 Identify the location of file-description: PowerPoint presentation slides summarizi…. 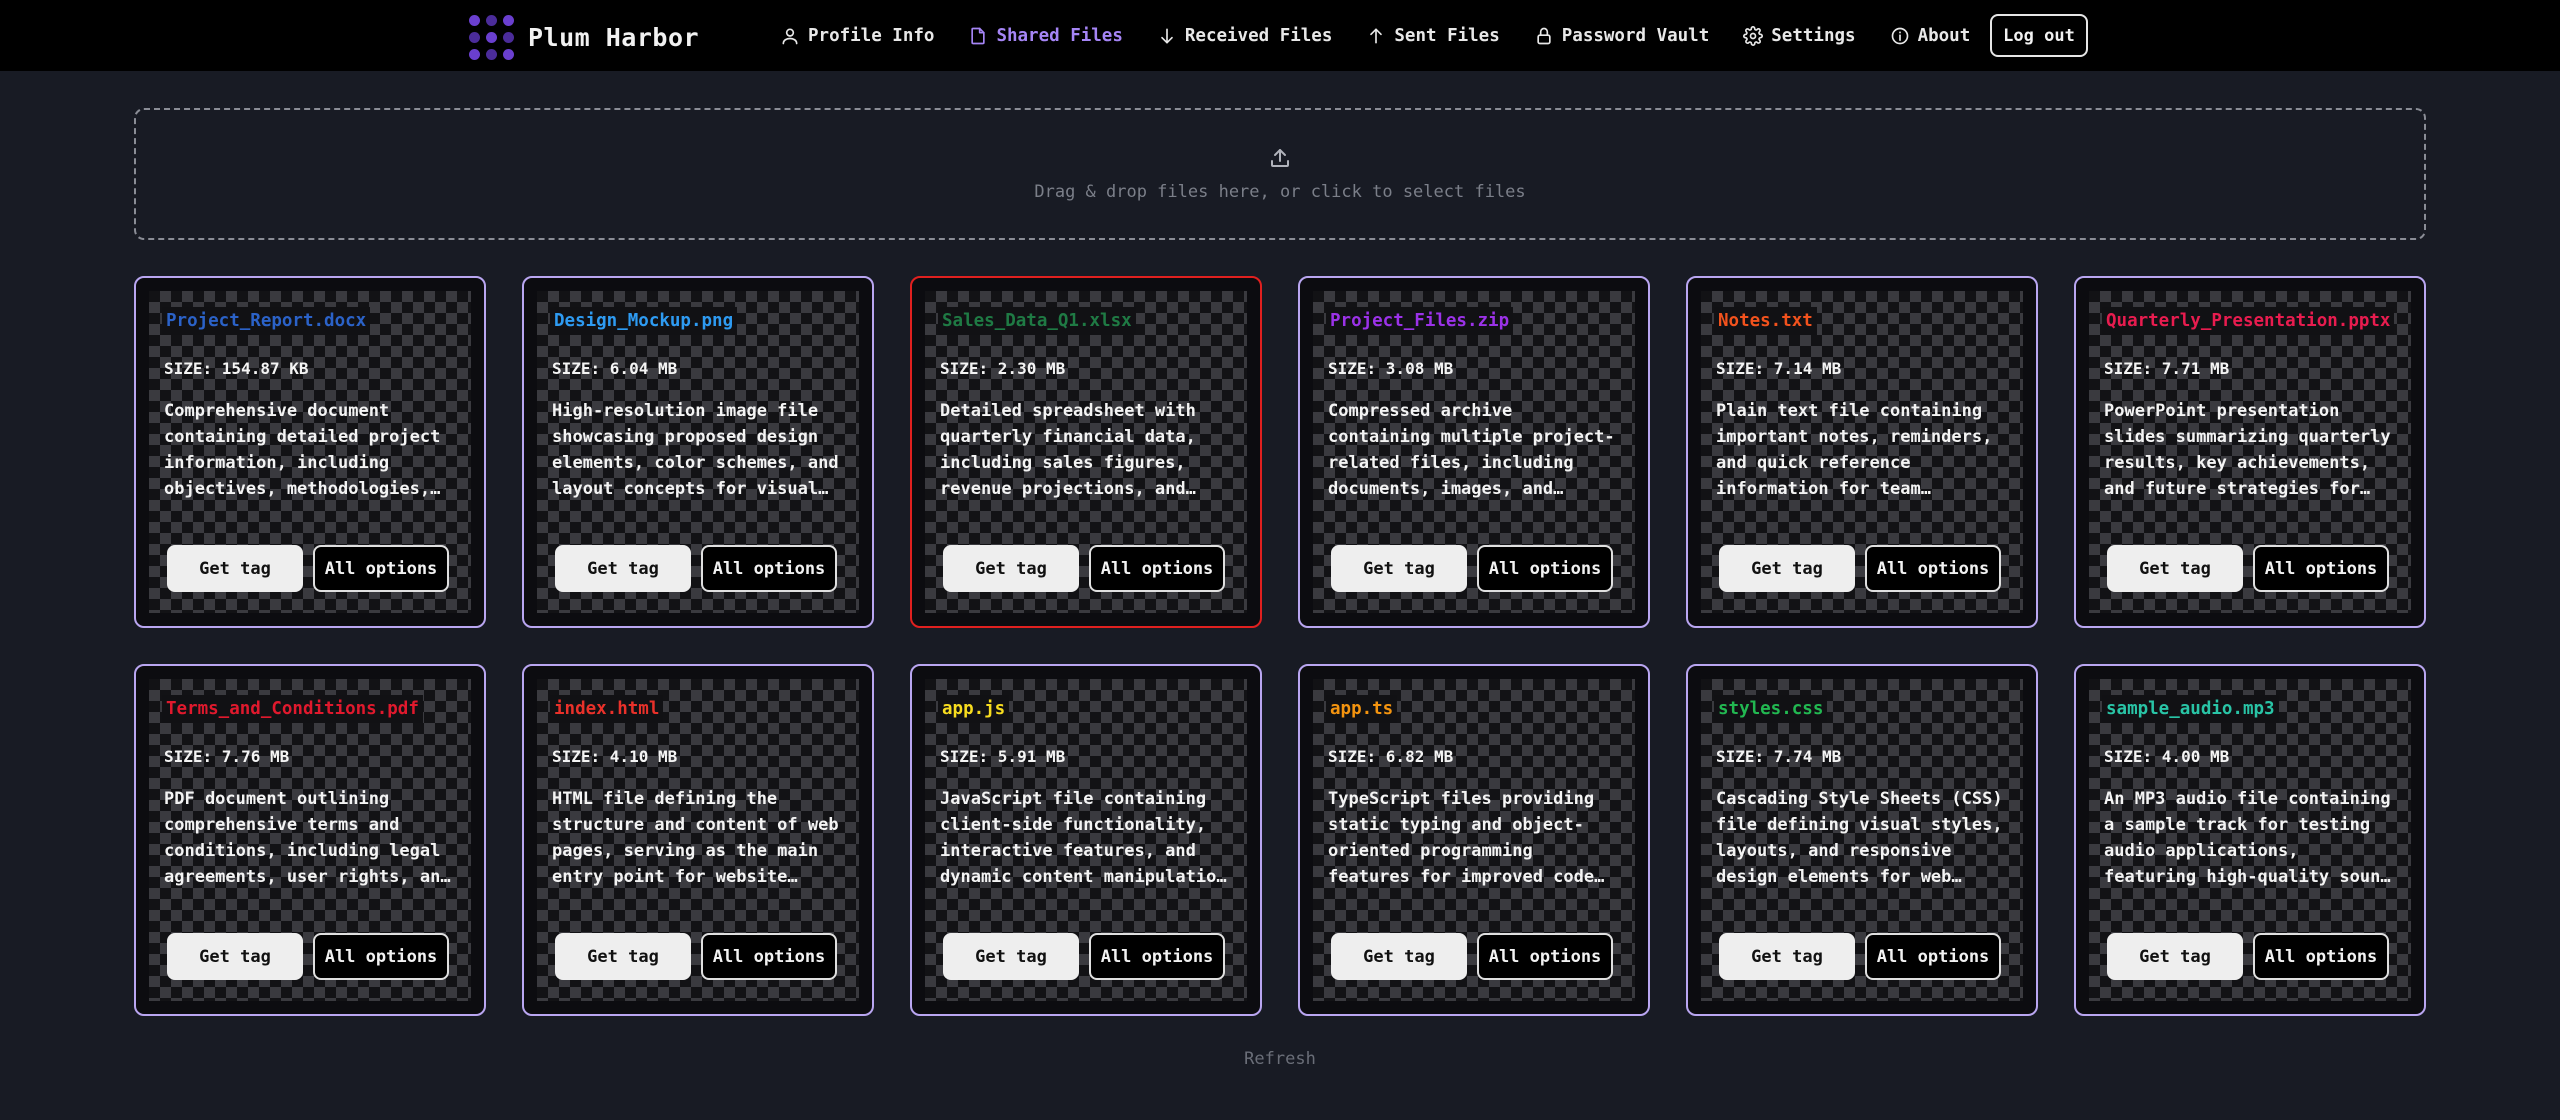
(2247, 450).